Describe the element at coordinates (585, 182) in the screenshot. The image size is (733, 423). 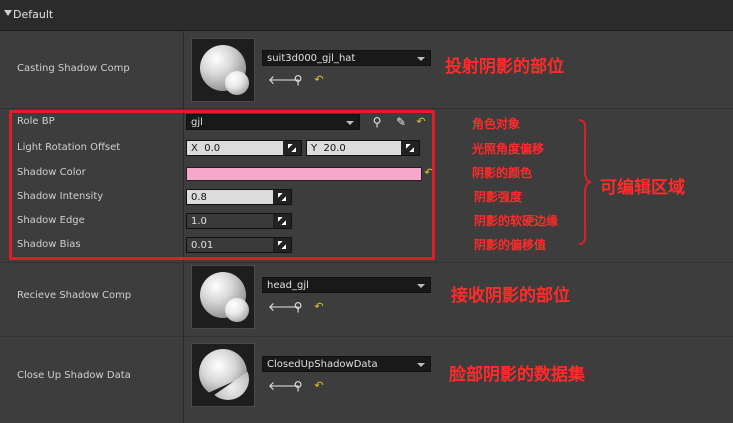
I see `brace-icon` at that location.